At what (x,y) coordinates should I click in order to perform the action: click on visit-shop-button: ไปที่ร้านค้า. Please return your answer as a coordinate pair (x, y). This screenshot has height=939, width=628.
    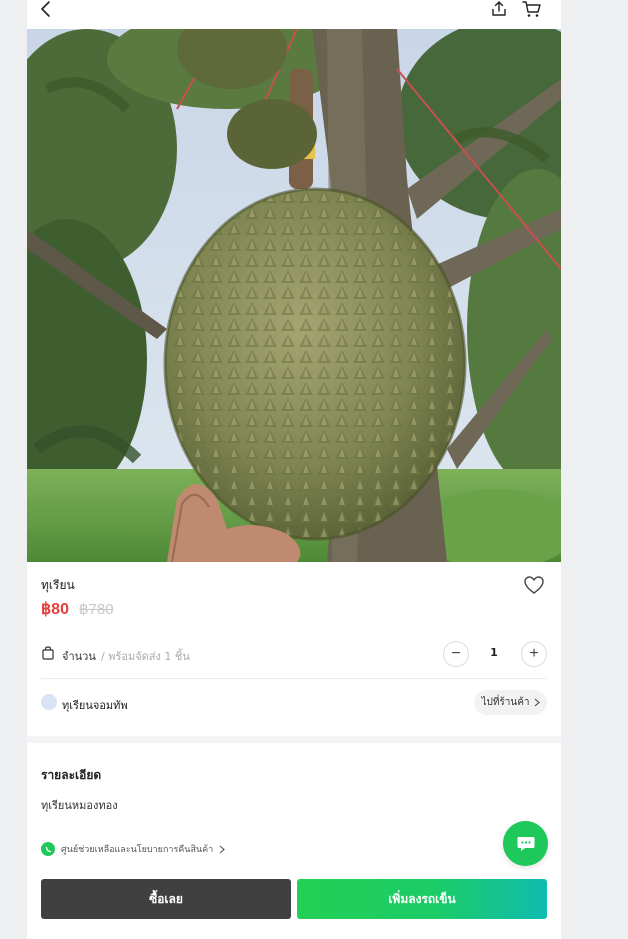
    Looking at the image, I should click on (510, 702).